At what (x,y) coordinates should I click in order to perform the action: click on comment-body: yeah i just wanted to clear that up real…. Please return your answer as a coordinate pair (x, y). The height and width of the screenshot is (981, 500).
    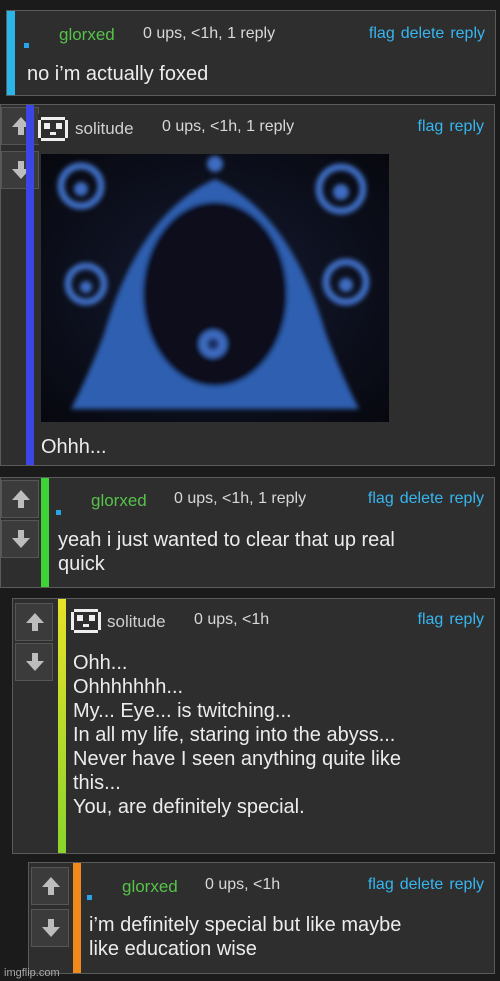
    Looking at the image, I should click on (226, 552).